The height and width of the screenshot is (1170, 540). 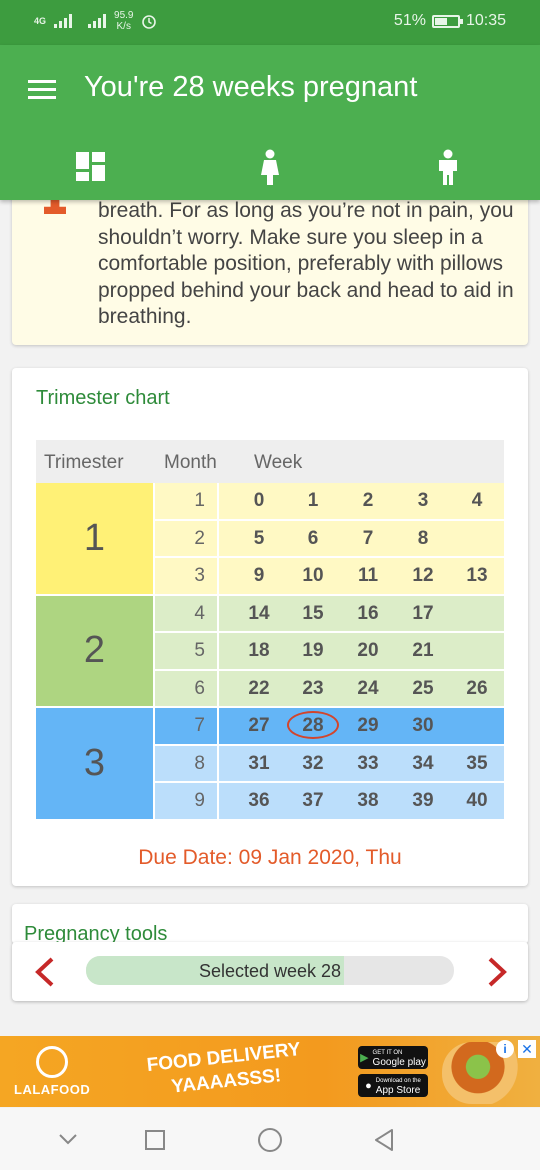 What do you see at coordinates (423, 726) in the screenshot?
I see `week-cell: 30` at bounding box center [423, 726].